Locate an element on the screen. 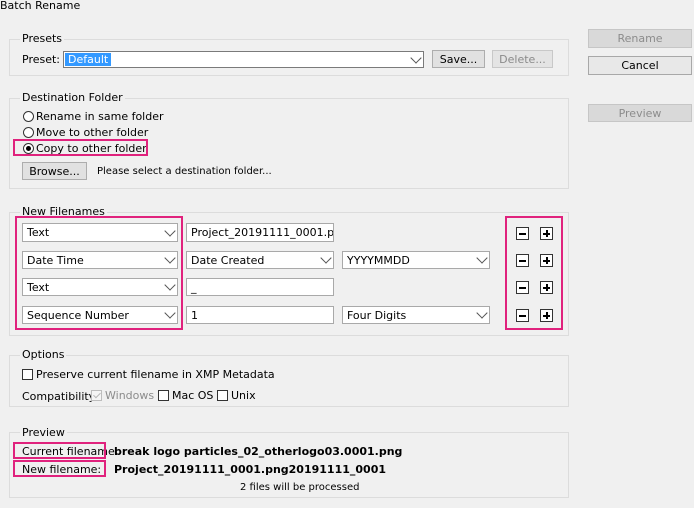 This screenshot has width=694, height=508. macos-label: Mac OS is located at coordinates (193, 395).